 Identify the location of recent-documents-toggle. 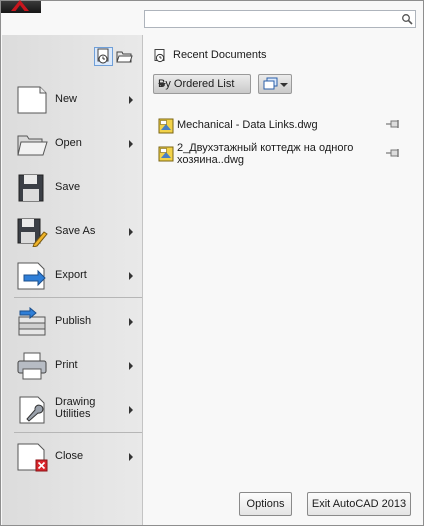
(103, 56).